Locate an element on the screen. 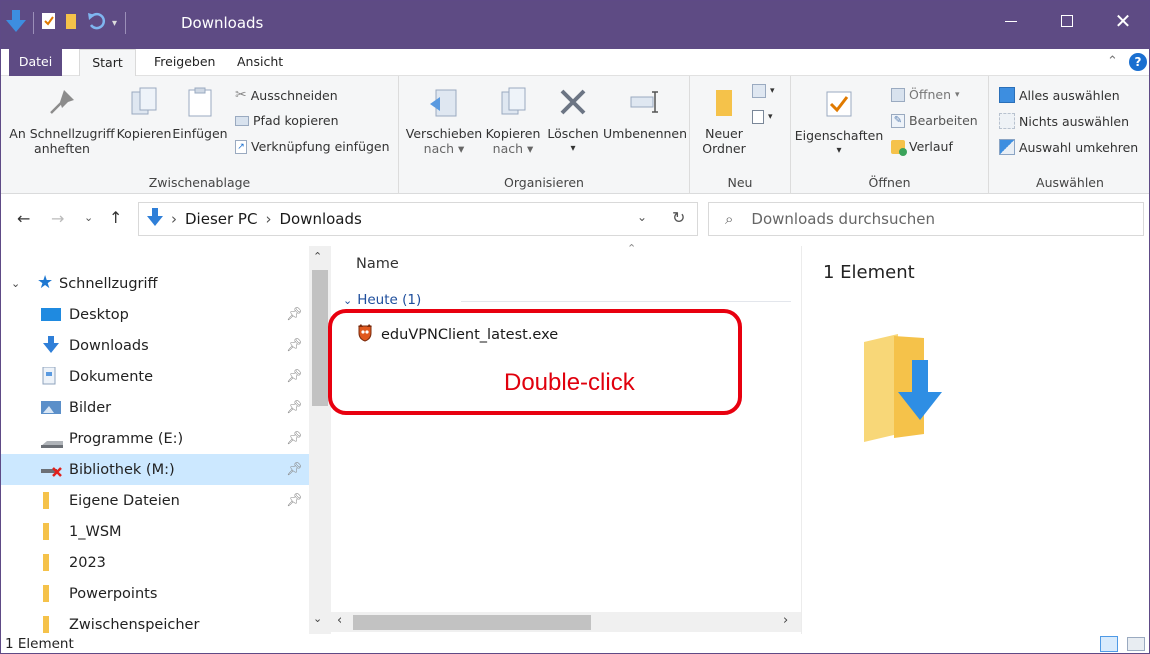 The width and height of the screenshot is (1150, 654). nav-item-powerpoints: Powerpoints is located at coordinates (155, 593).